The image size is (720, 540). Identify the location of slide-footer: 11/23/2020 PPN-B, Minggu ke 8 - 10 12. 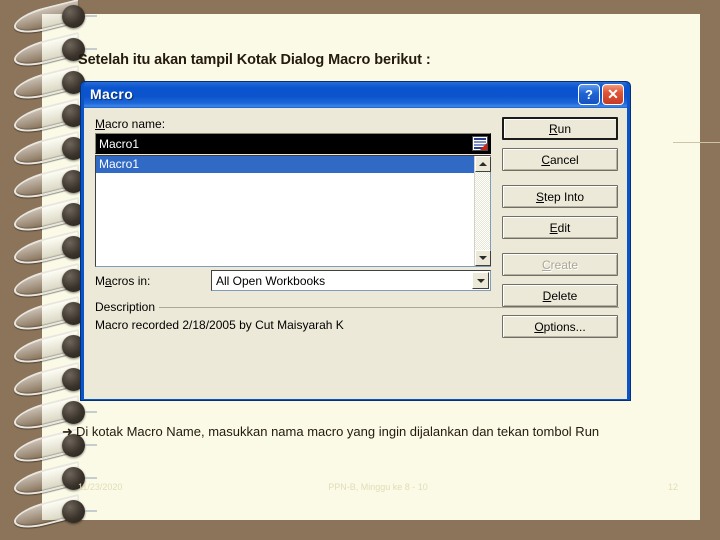
(378, 489).